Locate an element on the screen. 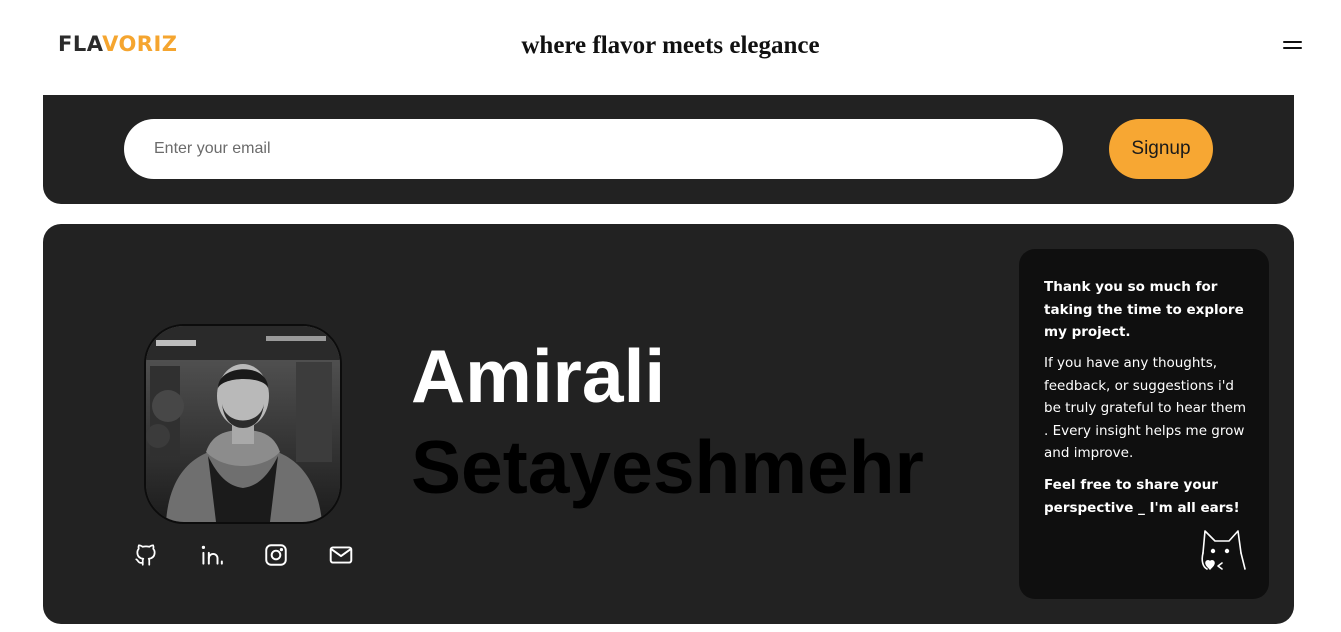  profile-last-name: Setayeshmehr is located at coordinates (667, 467).